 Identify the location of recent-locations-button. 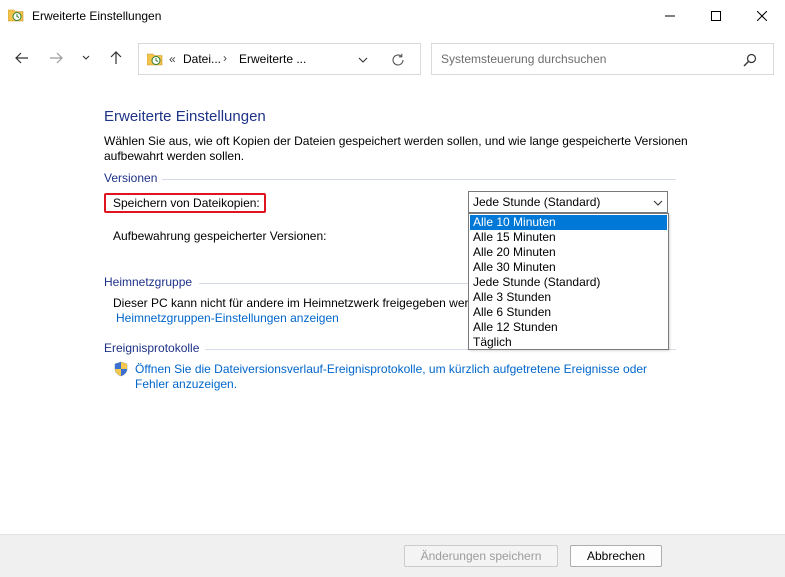
(86, 58).